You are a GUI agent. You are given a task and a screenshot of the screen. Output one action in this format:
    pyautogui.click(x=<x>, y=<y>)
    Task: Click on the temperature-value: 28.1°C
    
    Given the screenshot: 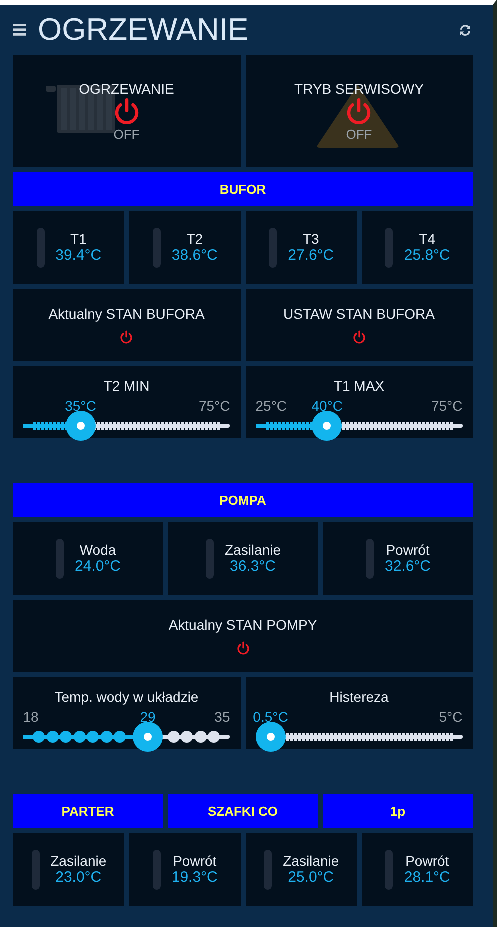 What is the action you would take?
    pyautogui.click(x=427, y=877)
    